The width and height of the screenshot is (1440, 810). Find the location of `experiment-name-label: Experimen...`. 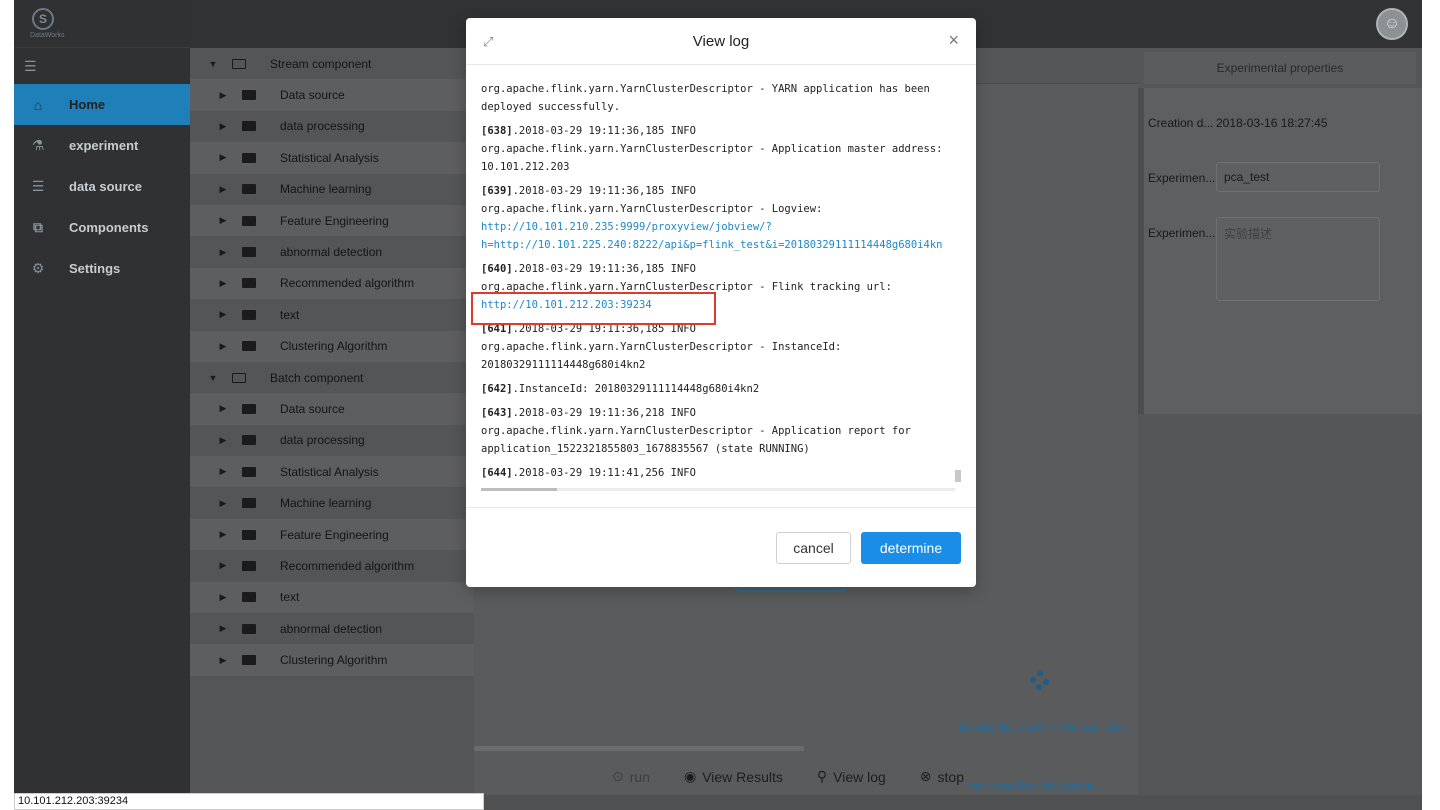

experiment-name-label: Experimen... is located at coordinates (1182, 178).